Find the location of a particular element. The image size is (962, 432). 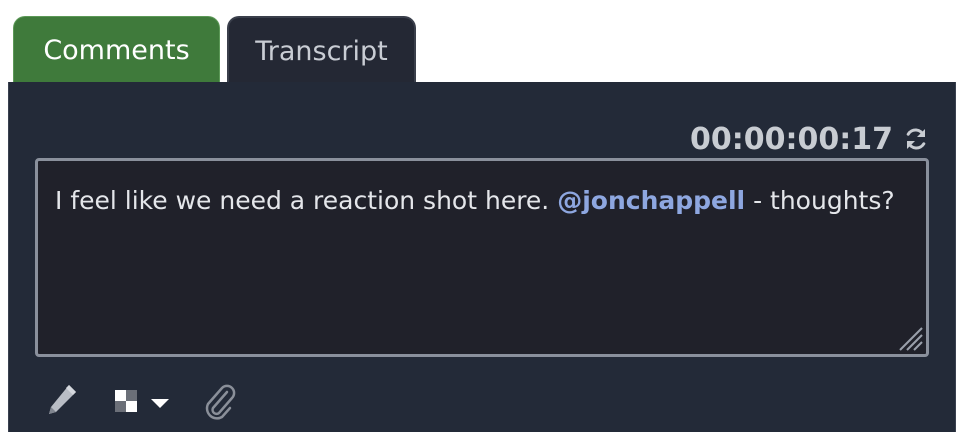

tab-transcript-label: Transcript is located at coordinates (321, 51).